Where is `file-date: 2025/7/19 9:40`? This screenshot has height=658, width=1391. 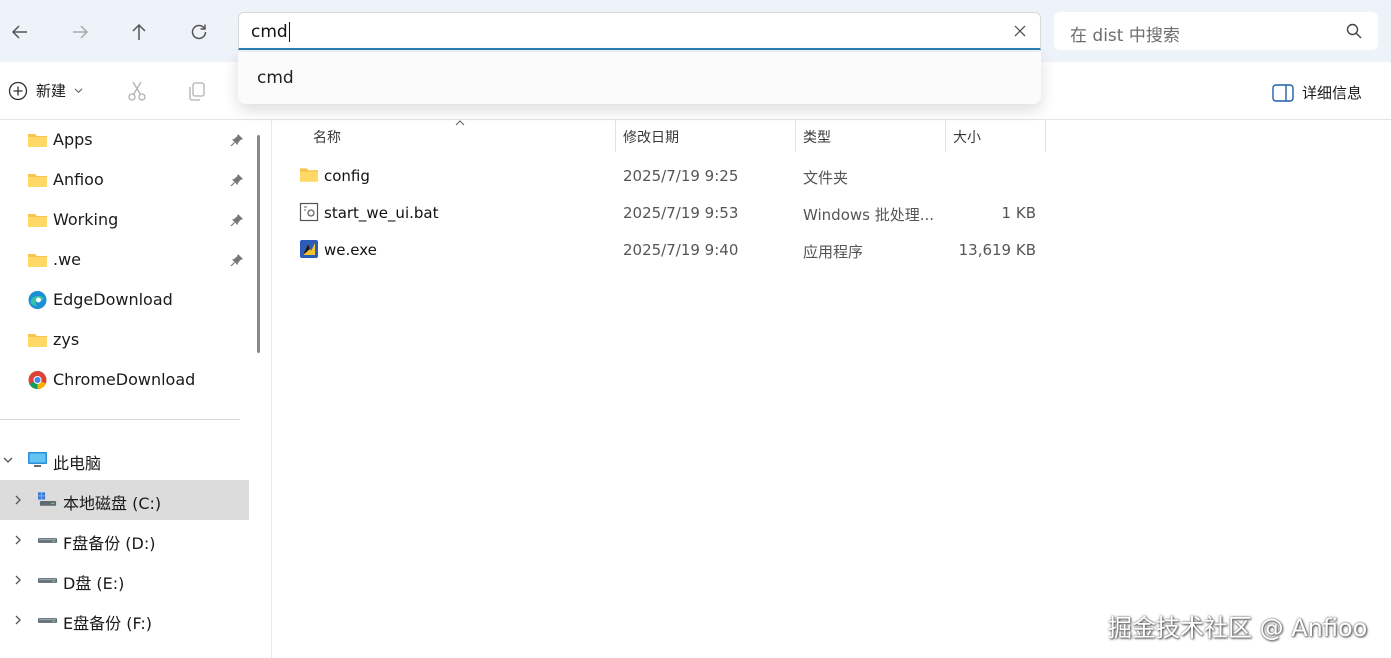
file-date: 2025/7/19 9:40 is located at coordinates (681, 250).